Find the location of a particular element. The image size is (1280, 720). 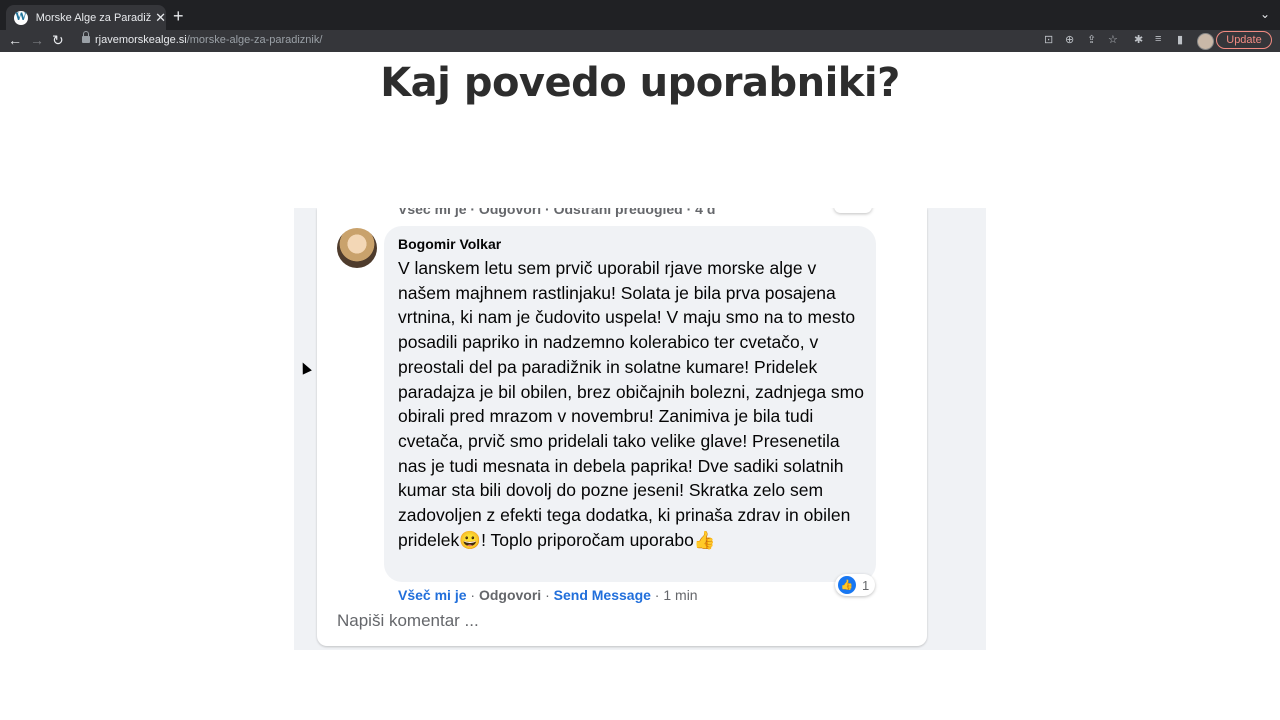

close-tab-icon: ✕ is located at coordinates (160, 18).